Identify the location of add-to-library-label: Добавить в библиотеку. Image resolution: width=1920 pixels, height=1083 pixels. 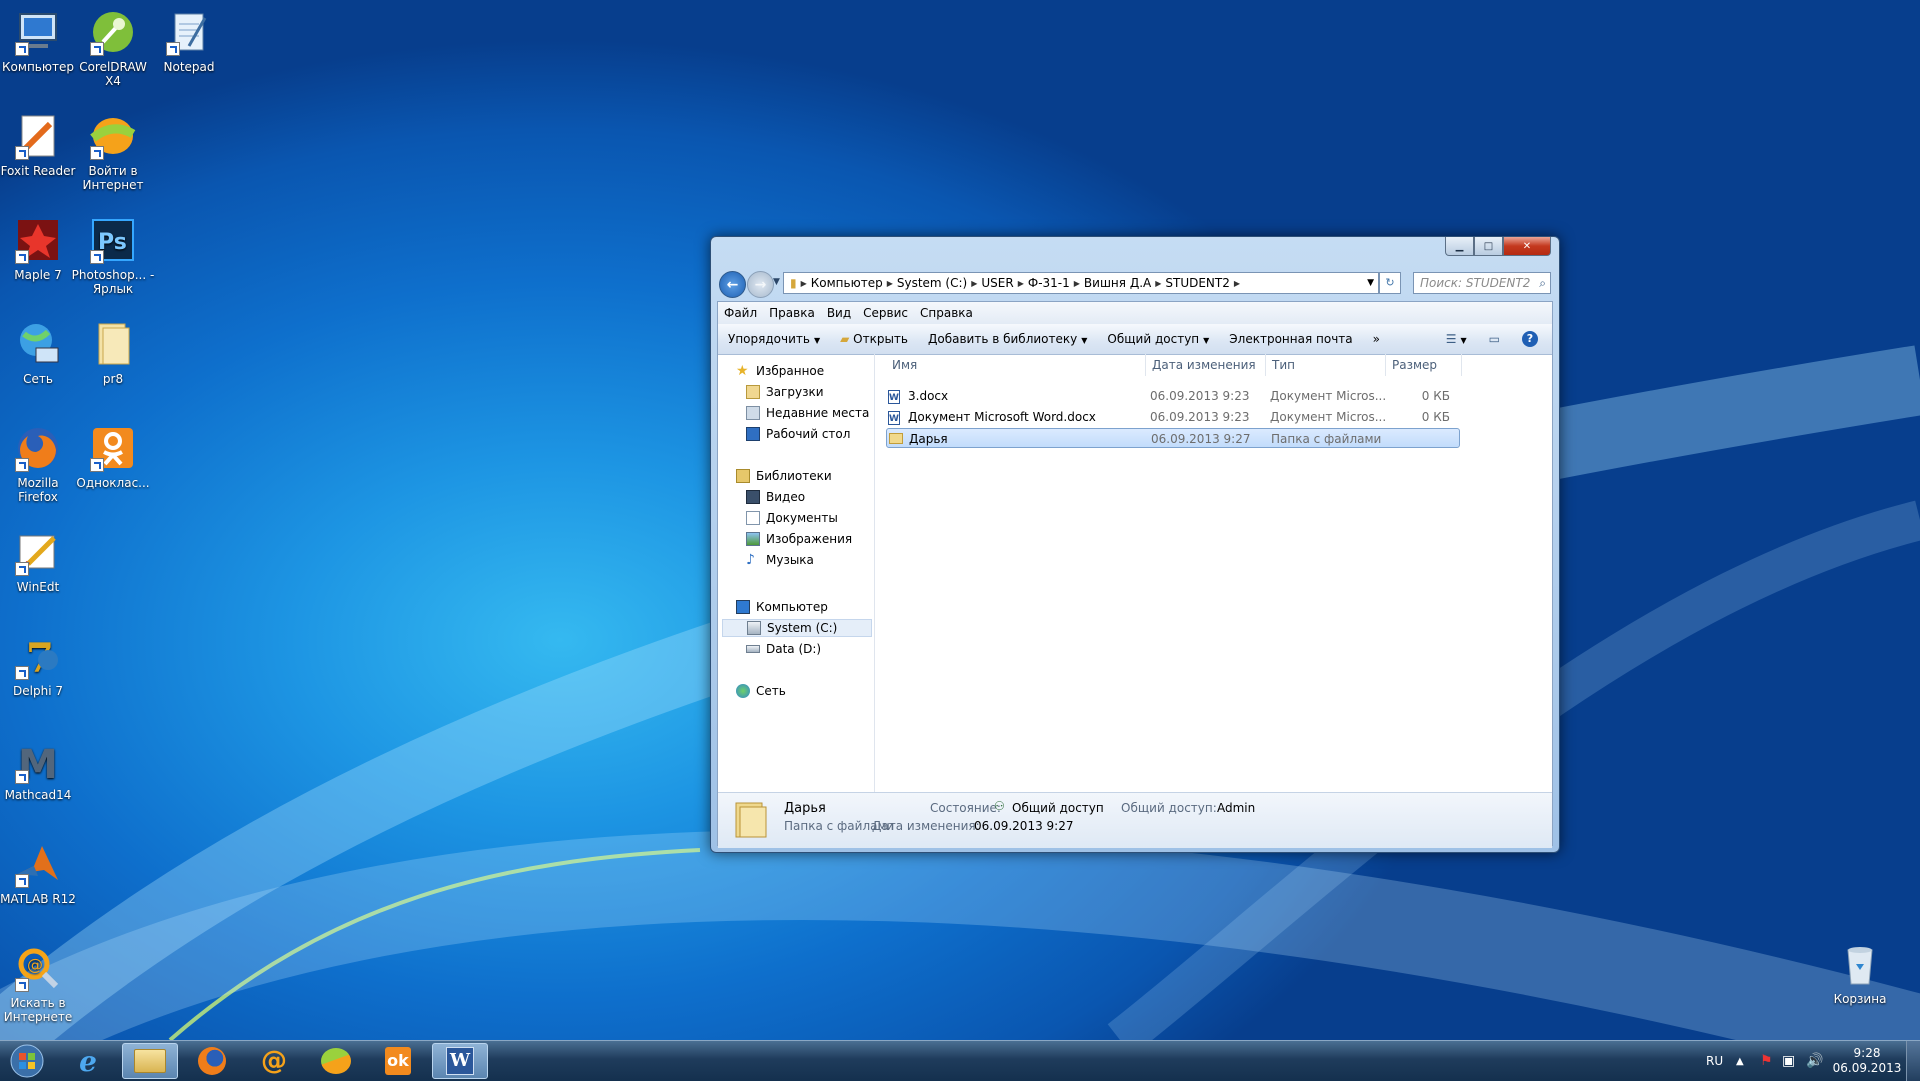
(1003, 339).